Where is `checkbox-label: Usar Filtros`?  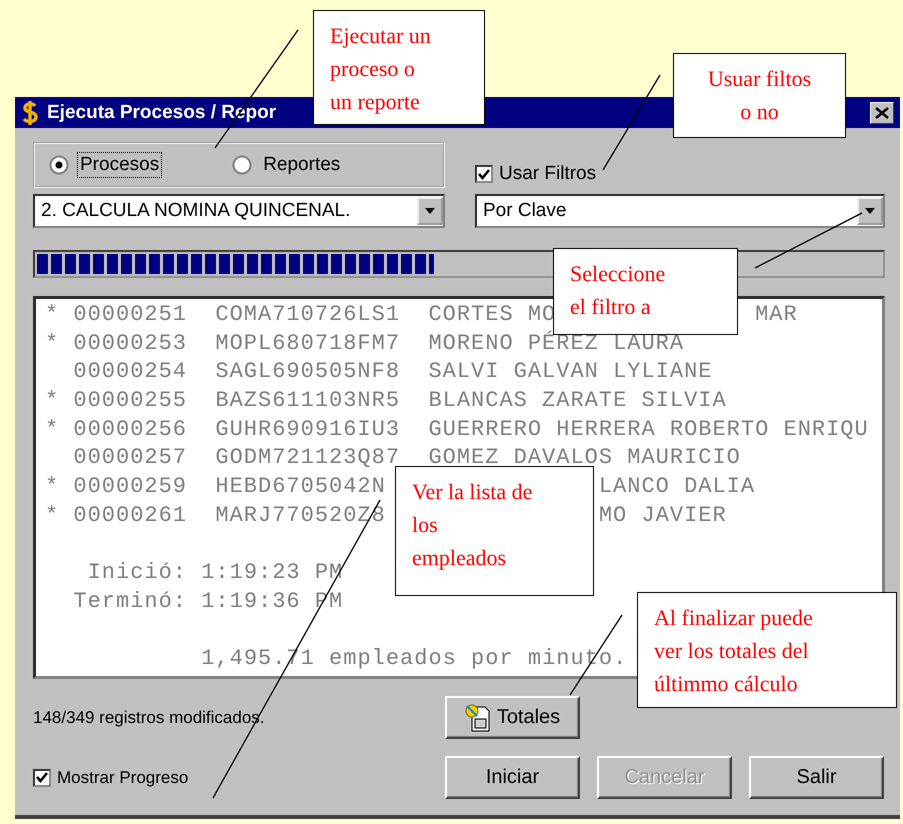
checkbox-label: Usar Filtros is located at coordinates (547, 174).